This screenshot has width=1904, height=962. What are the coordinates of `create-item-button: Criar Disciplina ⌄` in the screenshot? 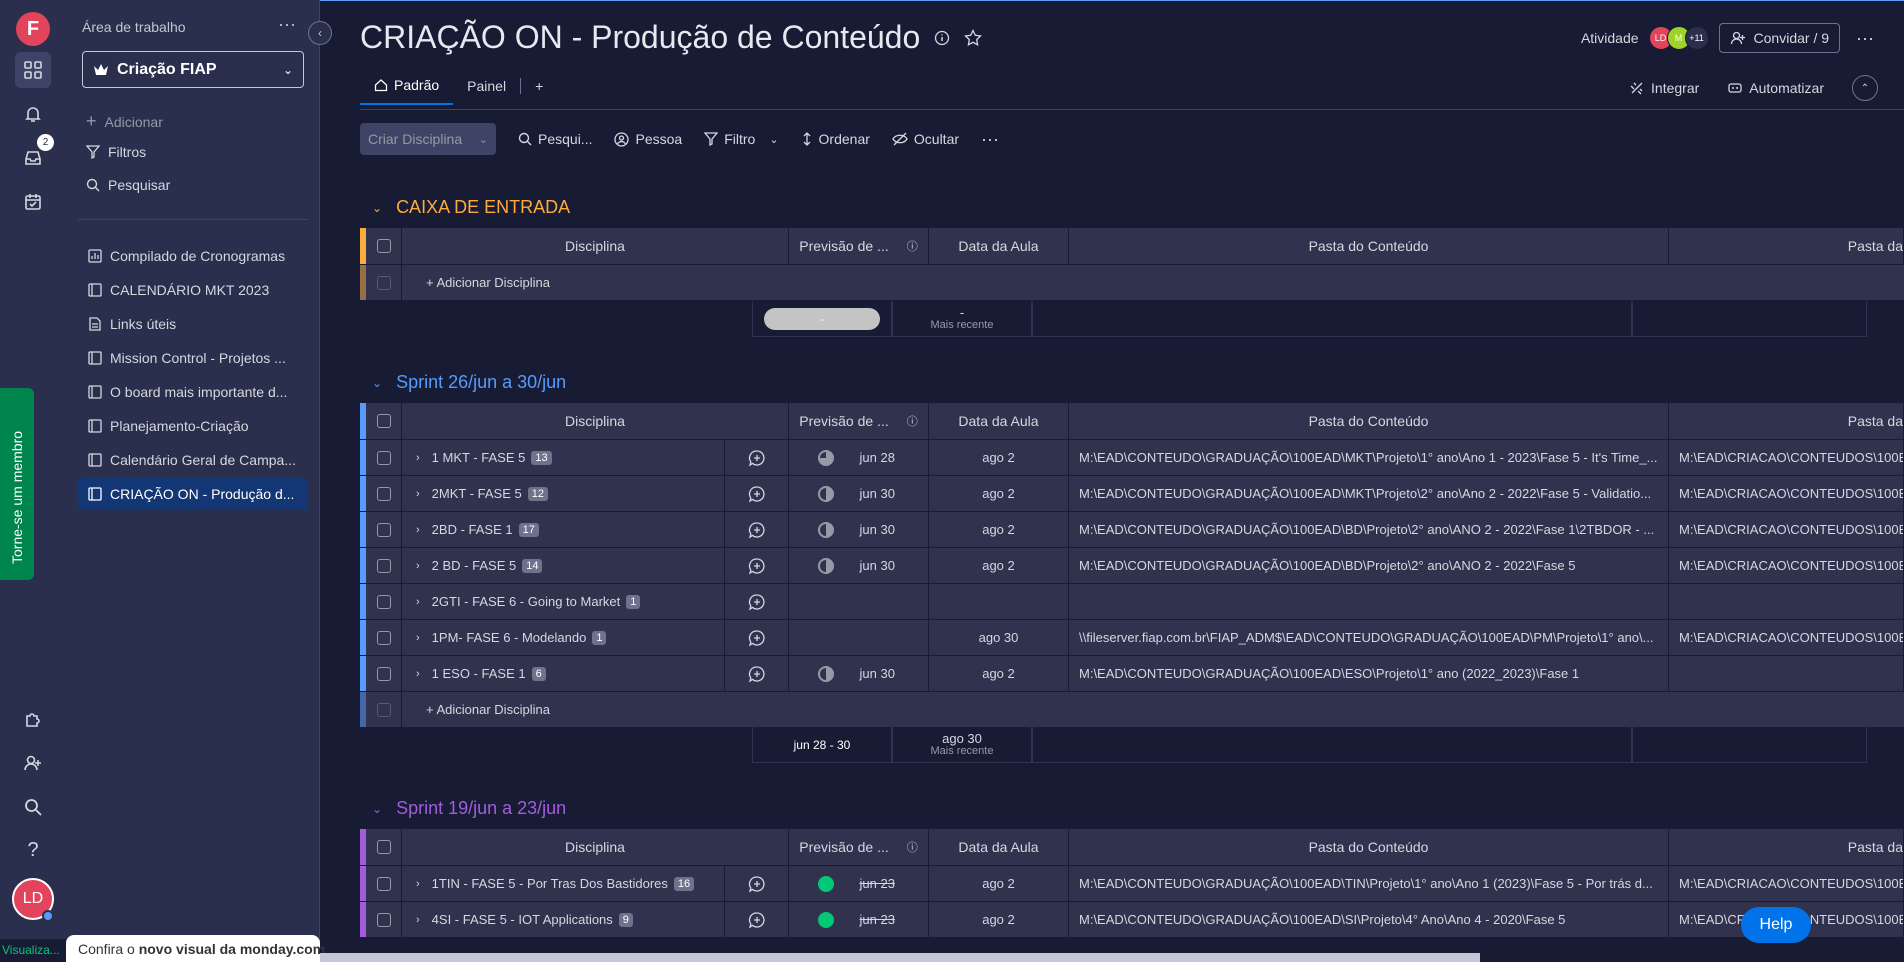 It's located at (428, 139).